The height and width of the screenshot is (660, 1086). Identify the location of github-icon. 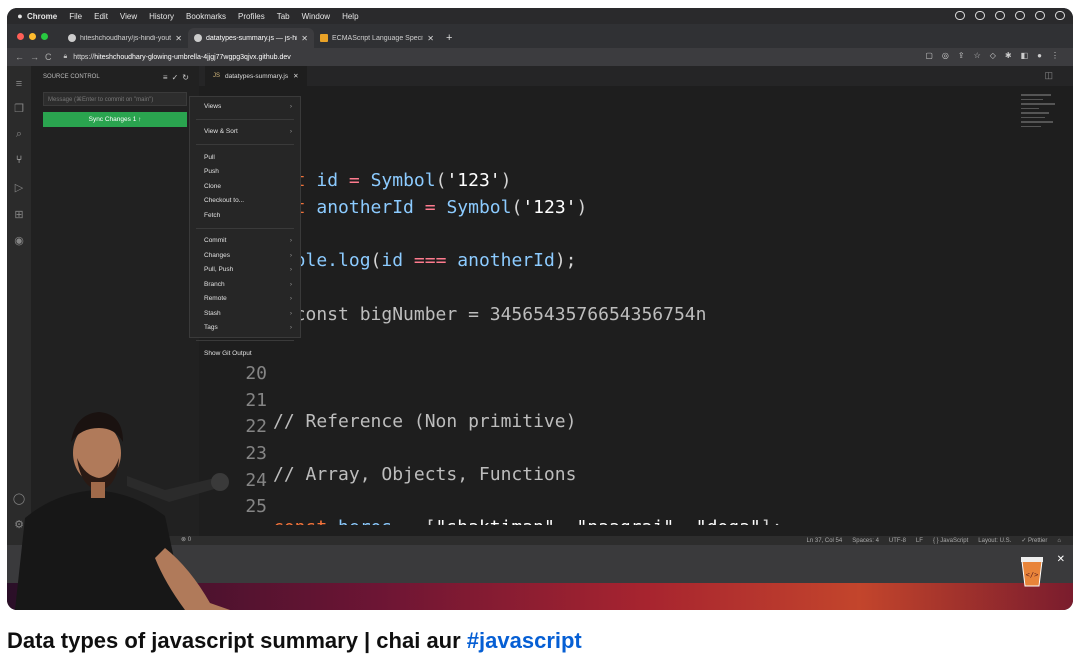
(198, 38).